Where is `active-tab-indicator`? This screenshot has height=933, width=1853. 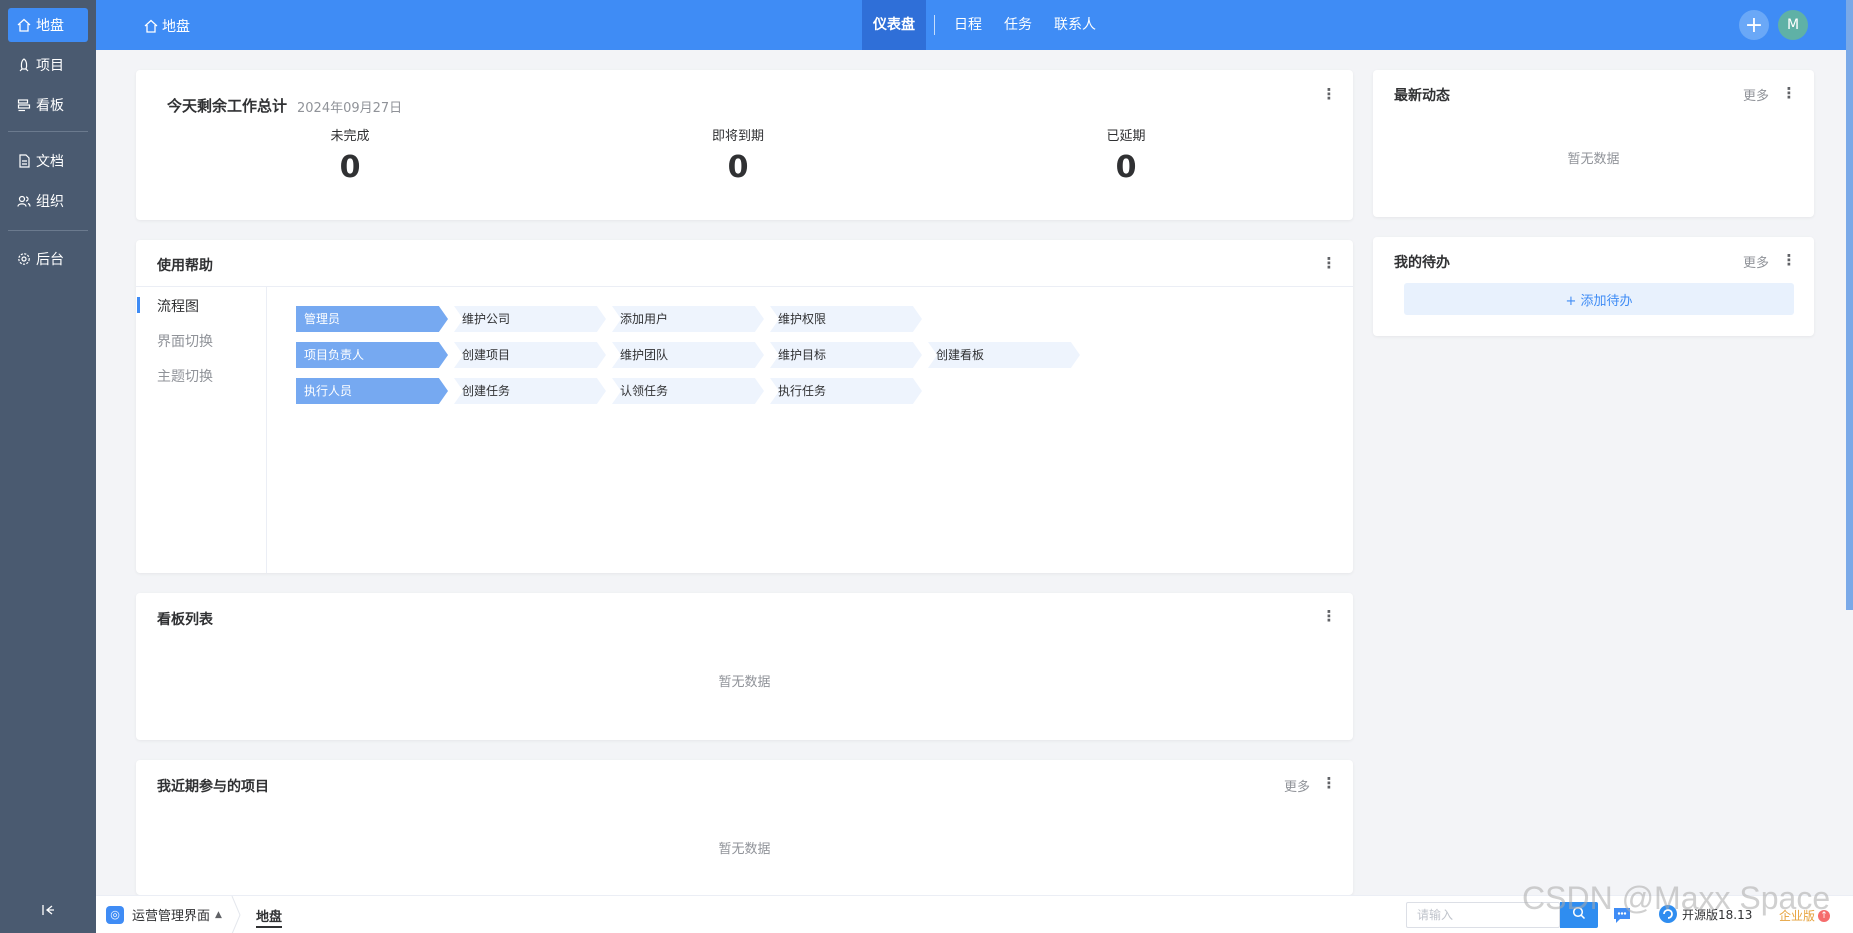 active-tab-indicator is located at coordinates (138, 305).